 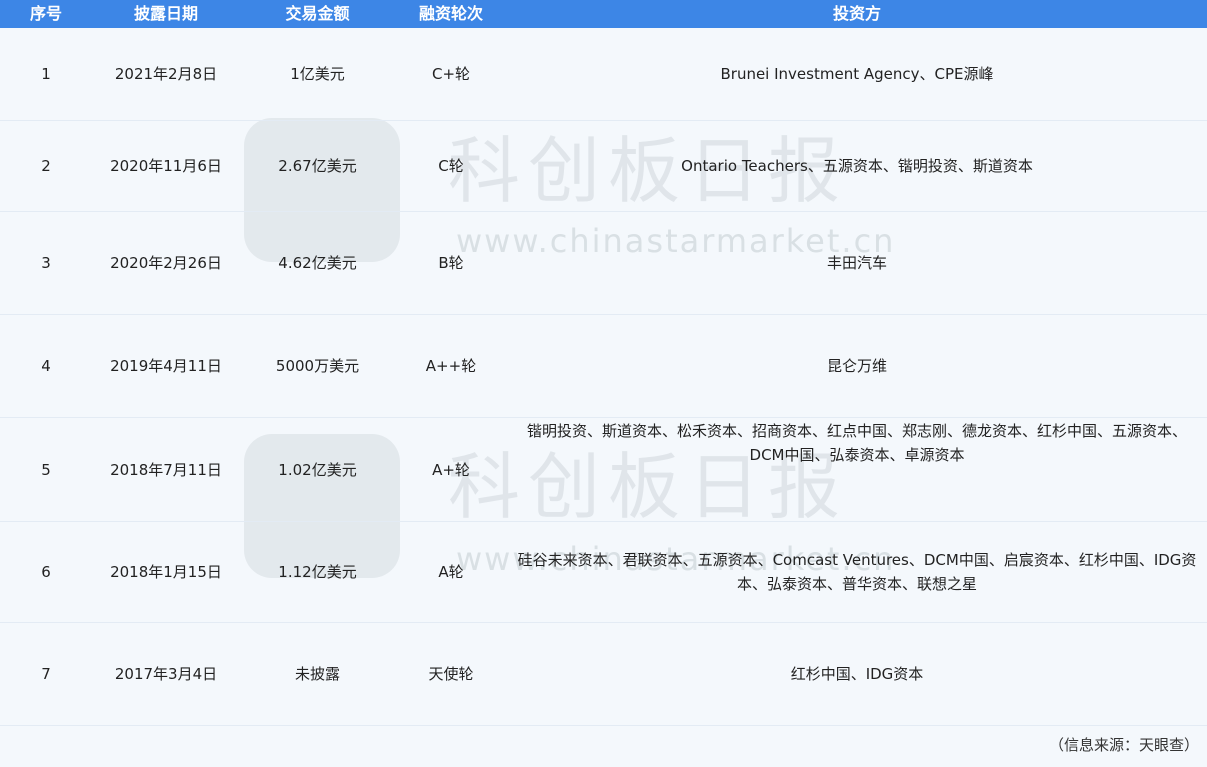 I want to click on row-no: 3, so click(x=46, y=263).